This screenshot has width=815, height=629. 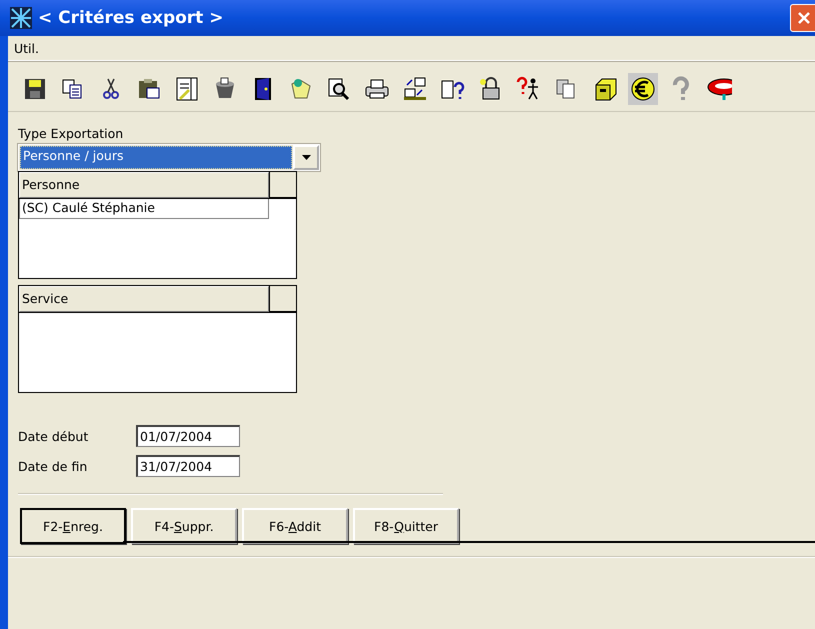 What do you see at coordinates (21, 18) in the screenshot?
I see `app-icon` at bounding box center [21, 18].